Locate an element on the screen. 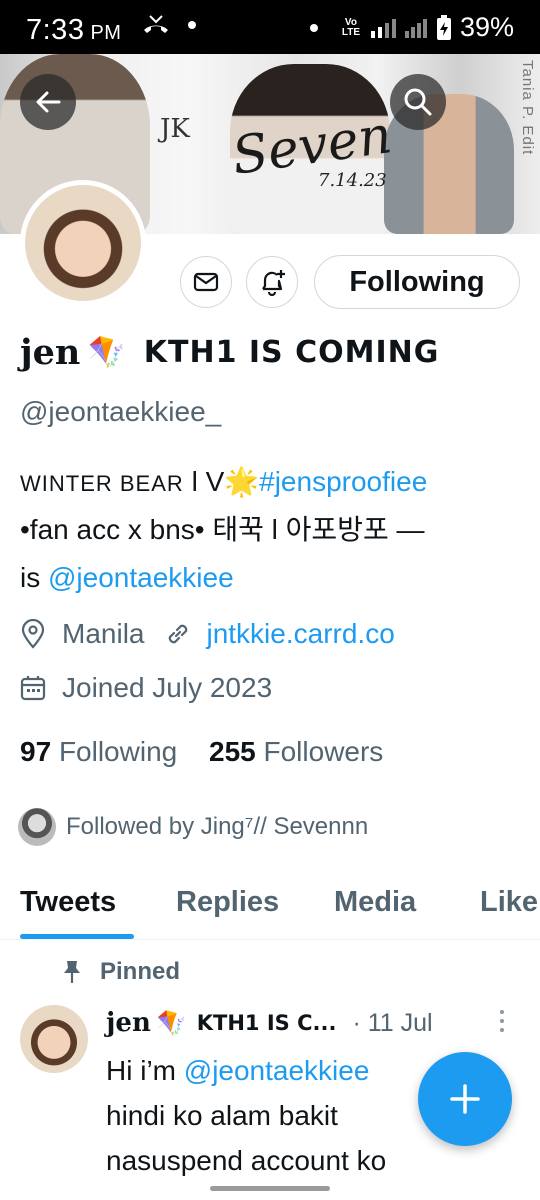 This screenshot has height=1200, width=540. following-count: 97 is located at coordinates (36, 751).